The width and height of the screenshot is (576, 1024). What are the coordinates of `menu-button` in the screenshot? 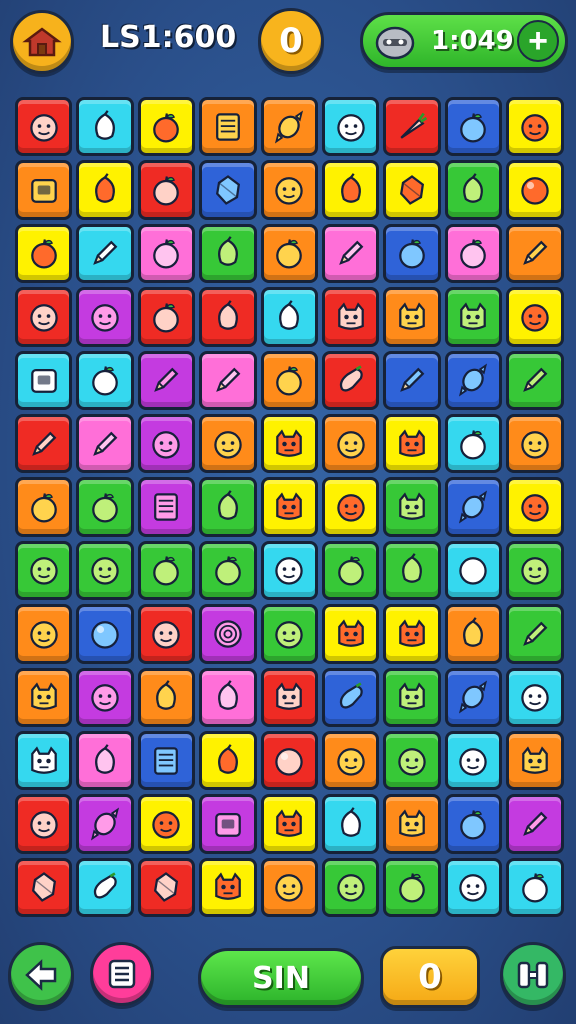 It's located at (122, 974).